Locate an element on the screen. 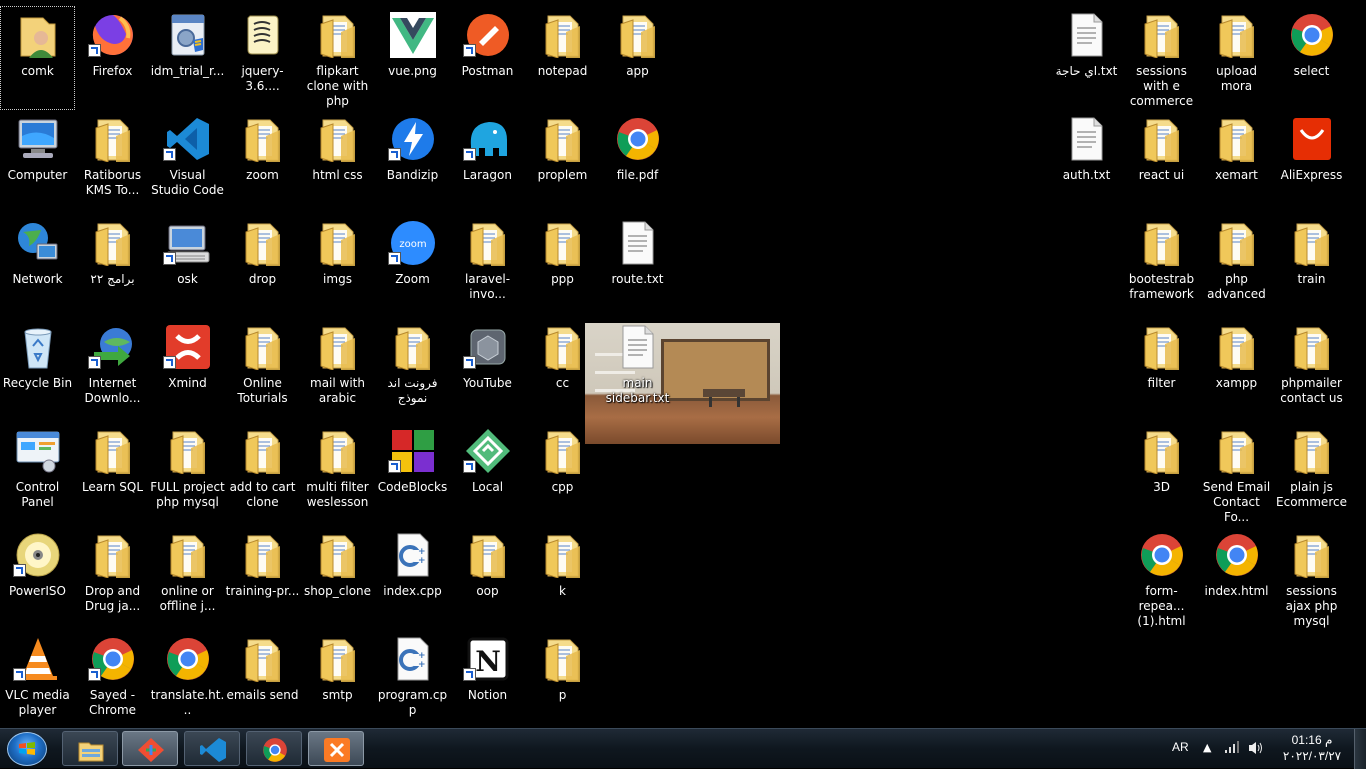  taskbar-xampp-button is located at coordinates (336, 748).